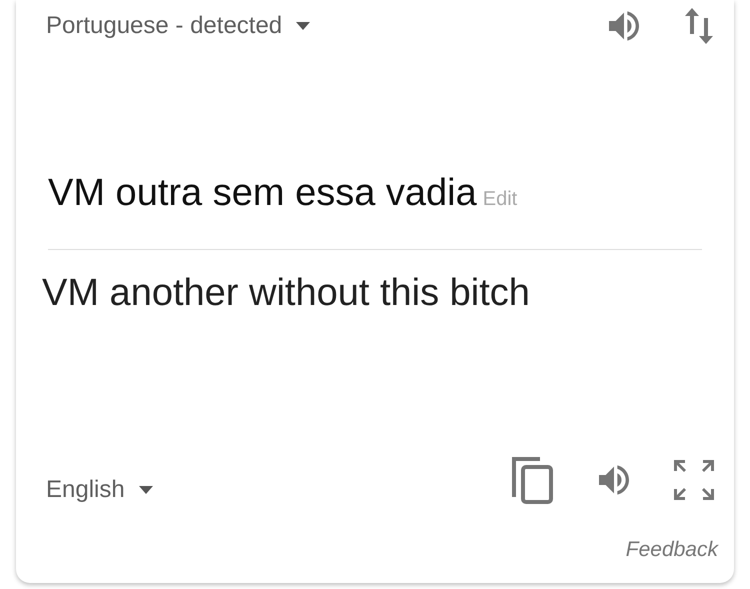 Image resolution: width=750 pixels, height=589 pixels. Describe the element at coordinates (532, 480) in the screenshot. I see `copy-icon` at that location.